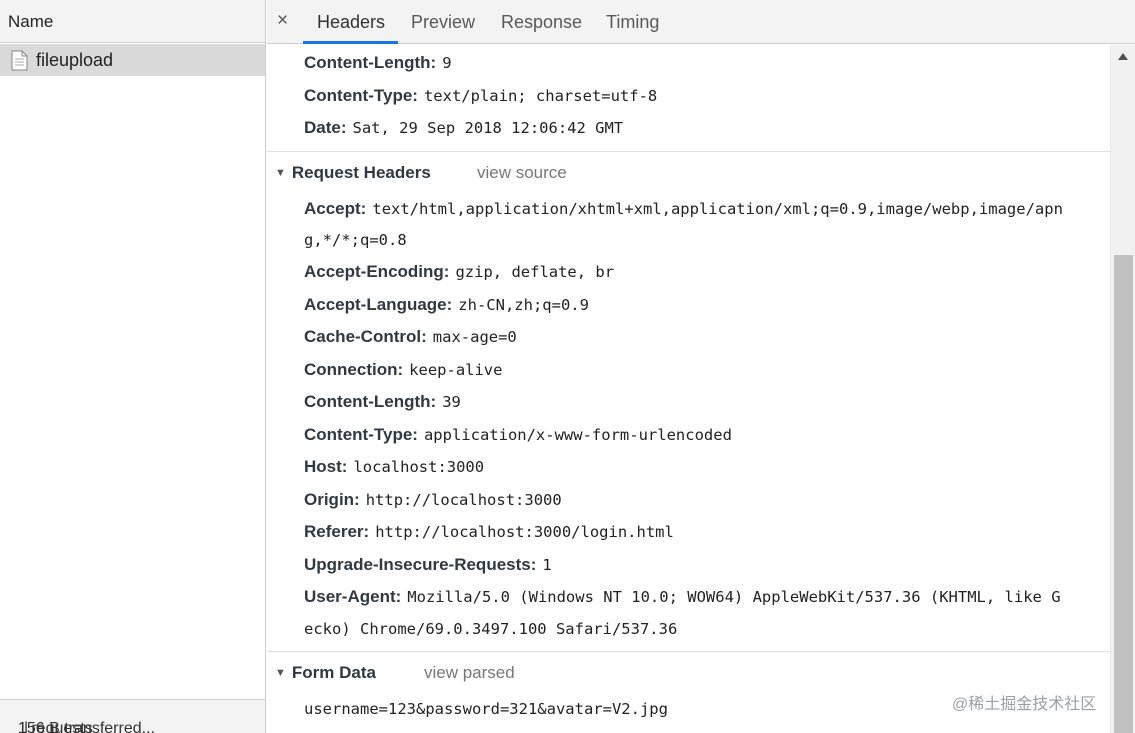 Image resolution: width=1135 pixels, height=733 pixels. What do you see at coordinates (132, 21) in the screenshot?
I see `name-column-header: Name` at bounding box center [132, 21].